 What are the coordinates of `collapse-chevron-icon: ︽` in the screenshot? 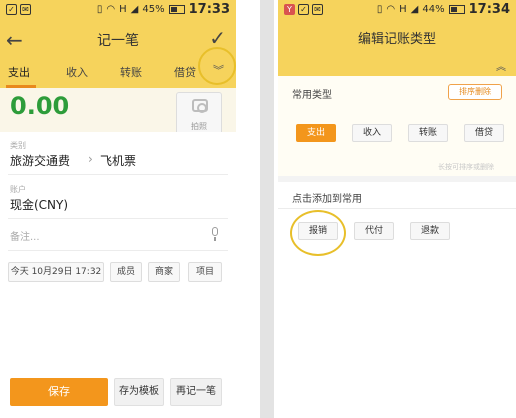 It's located at (501, 65).